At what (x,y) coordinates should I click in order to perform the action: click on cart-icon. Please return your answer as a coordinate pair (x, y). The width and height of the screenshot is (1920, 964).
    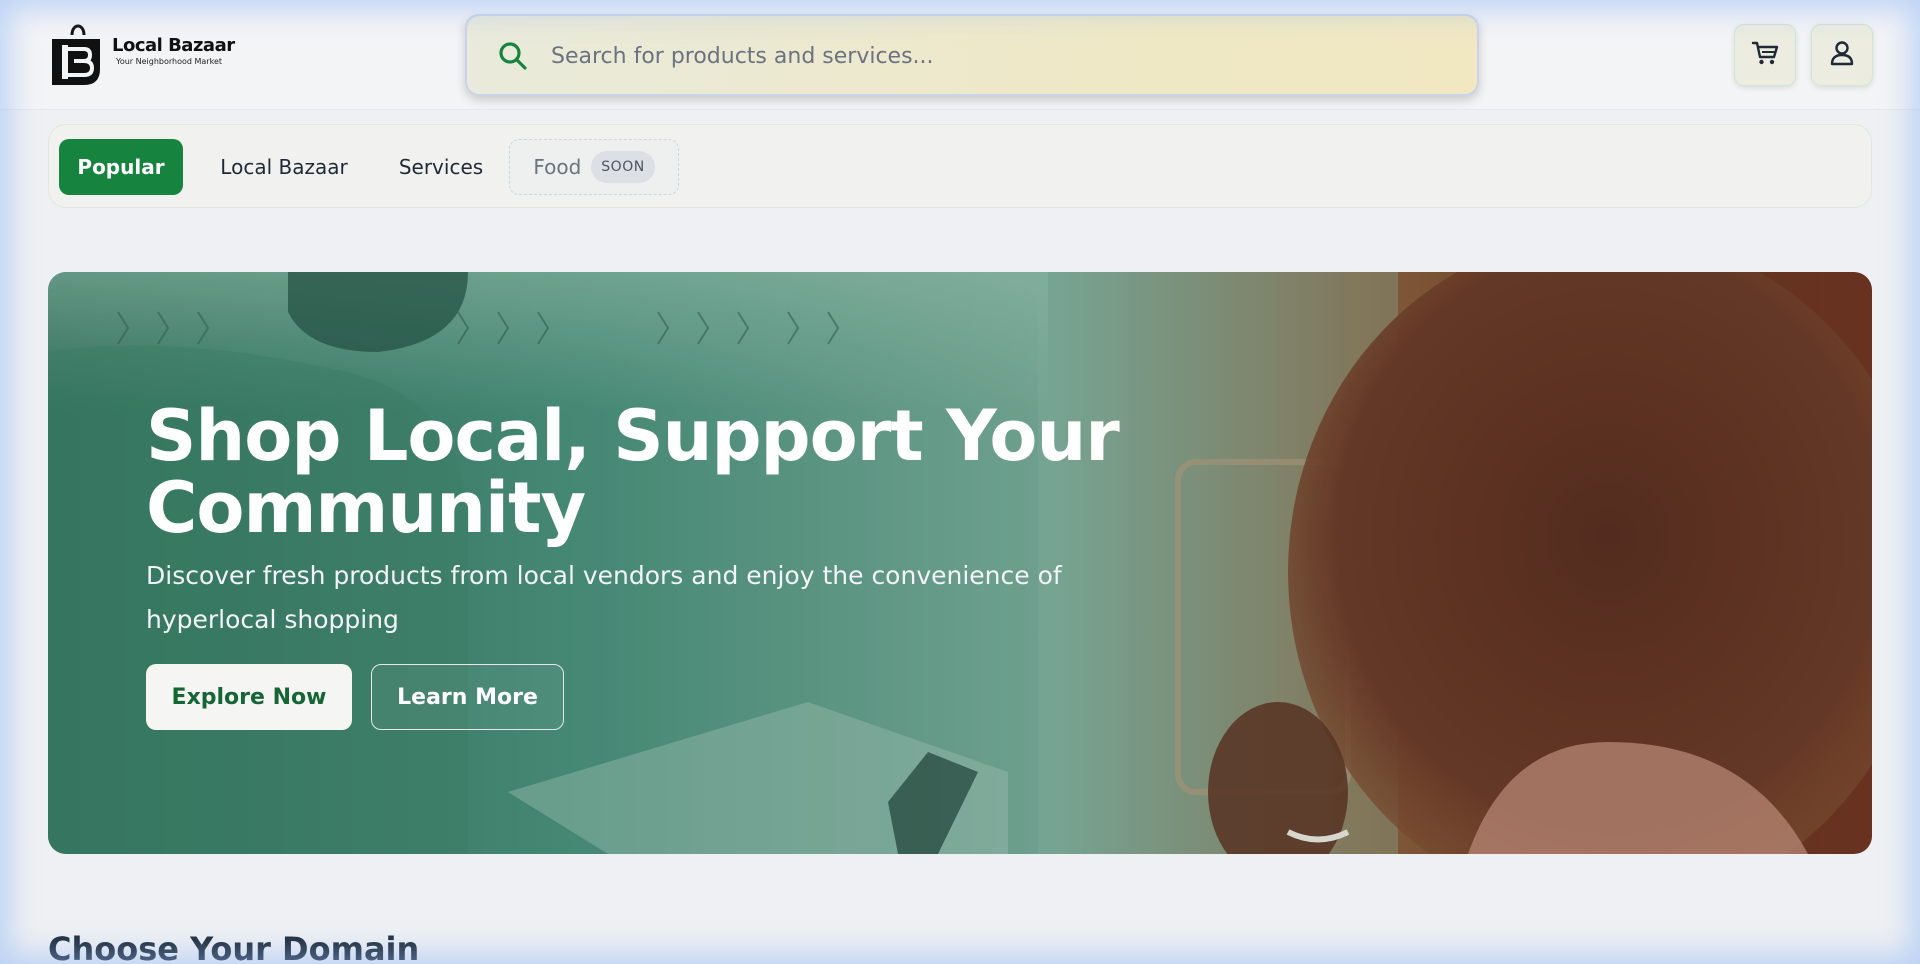
    Looking at the image, I should click on (1765, 55).